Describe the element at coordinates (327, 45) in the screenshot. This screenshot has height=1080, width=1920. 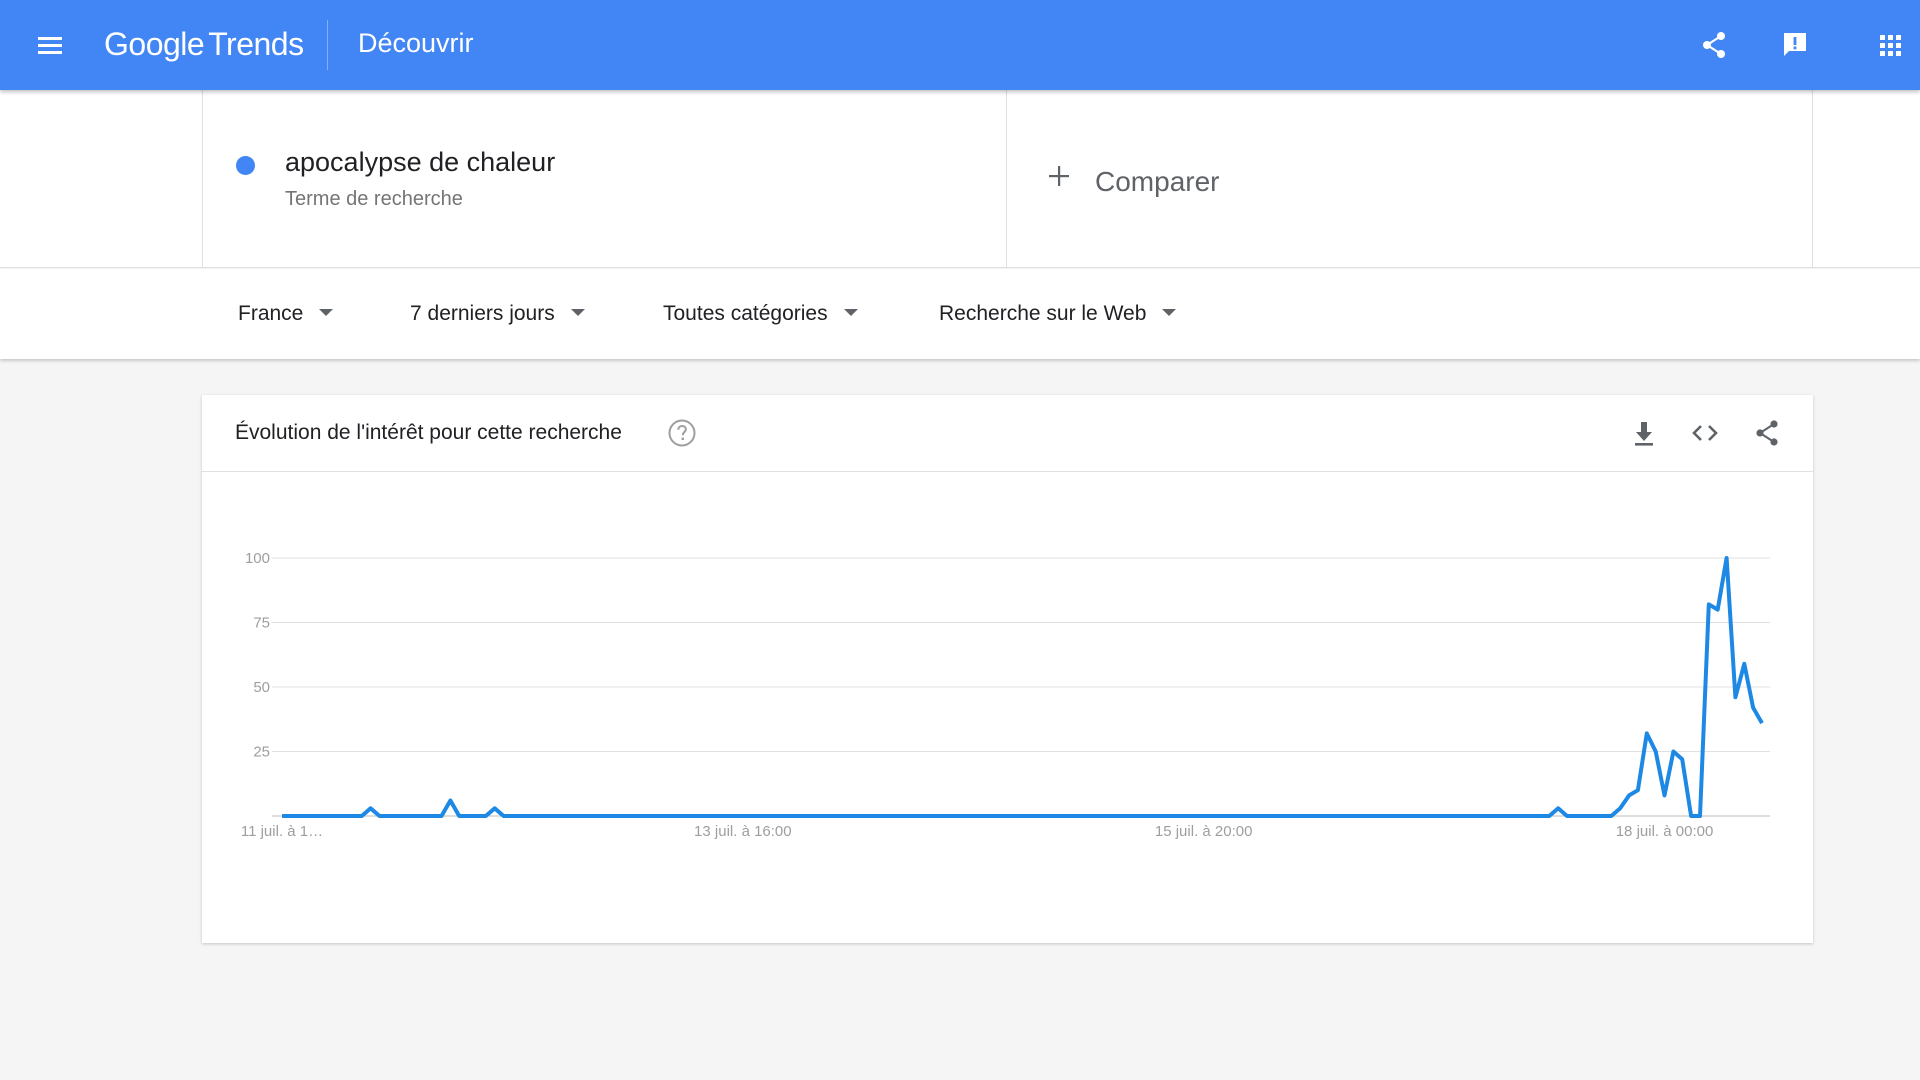
I see `topbar-divider` at that location.